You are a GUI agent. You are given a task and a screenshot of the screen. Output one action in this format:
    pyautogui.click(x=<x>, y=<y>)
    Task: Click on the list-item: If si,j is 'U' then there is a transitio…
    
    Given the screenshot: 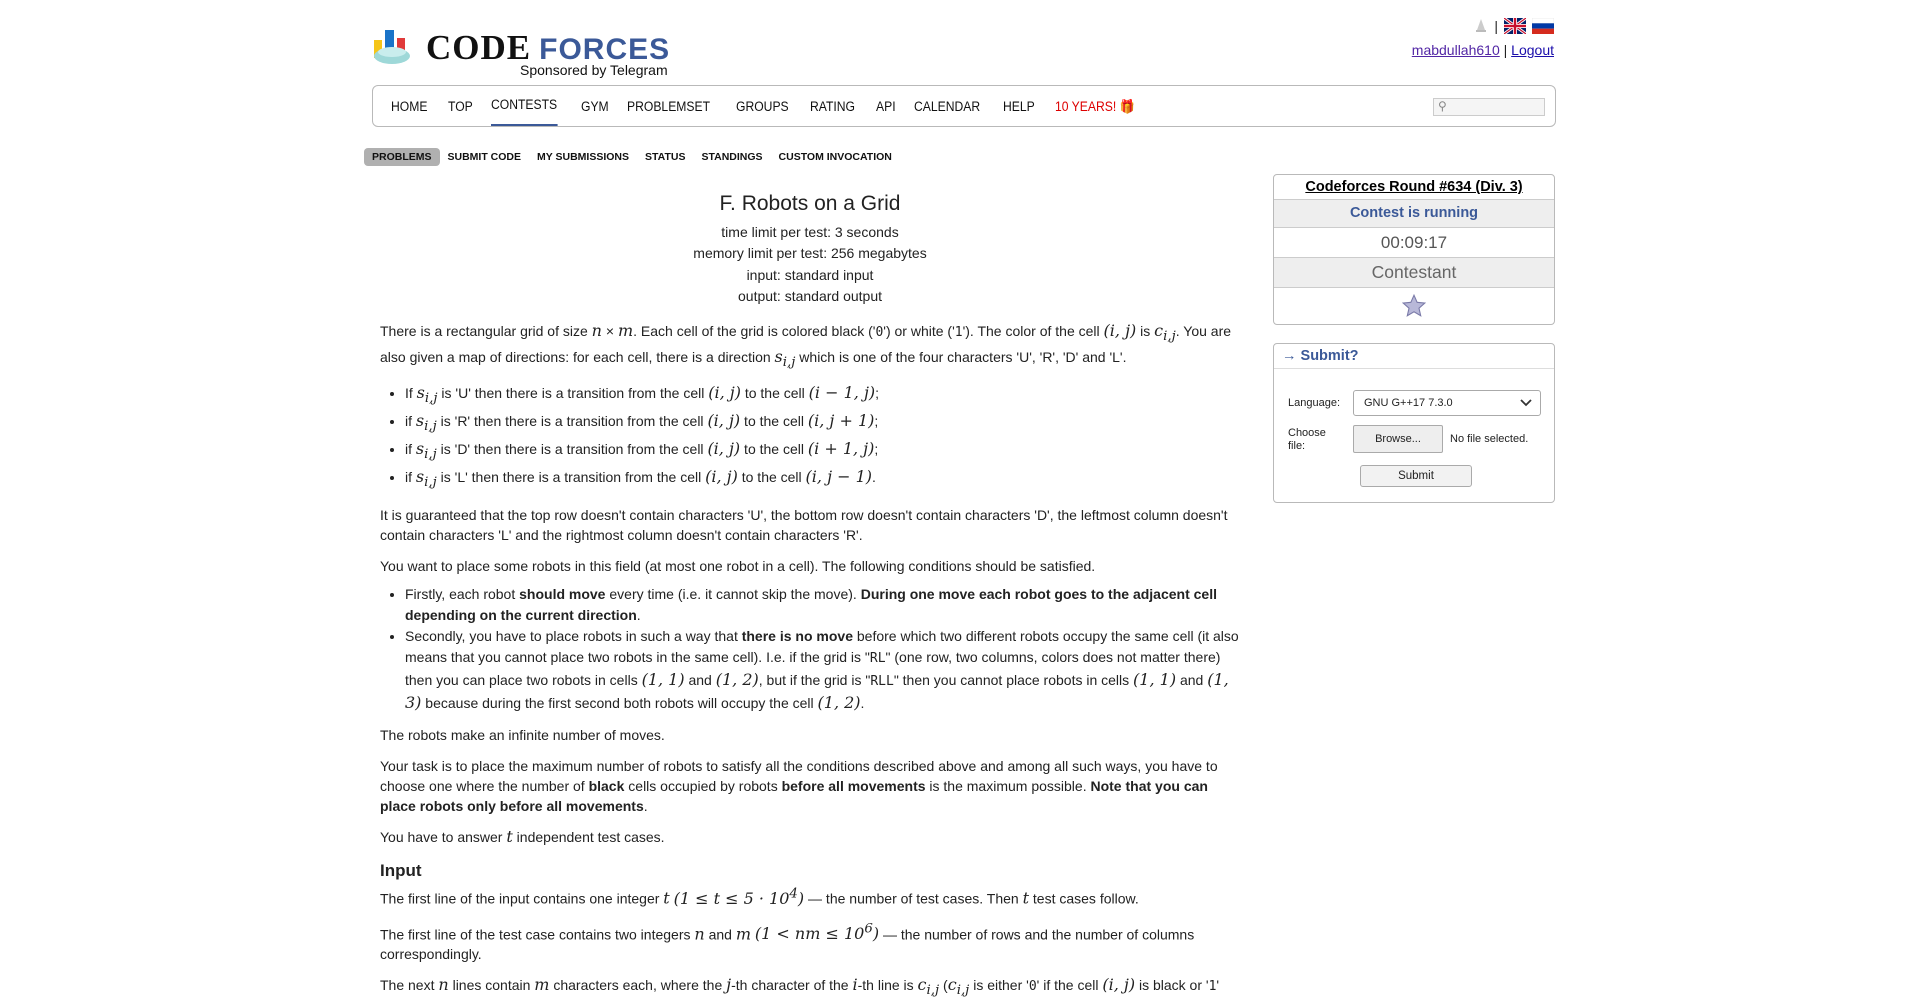 What is the action you would take?
    pyautogui.click(x=822, y=396)
    